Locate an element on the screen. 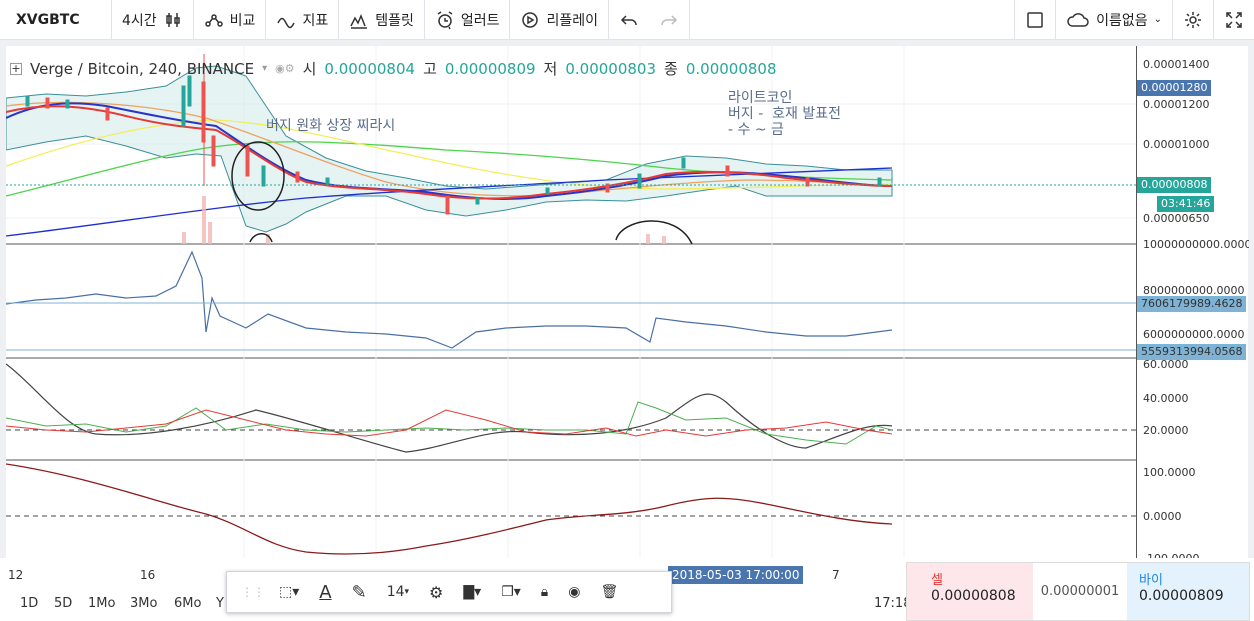  last-price-tag: 0.00000808 is located at coordinates (1174, 185).